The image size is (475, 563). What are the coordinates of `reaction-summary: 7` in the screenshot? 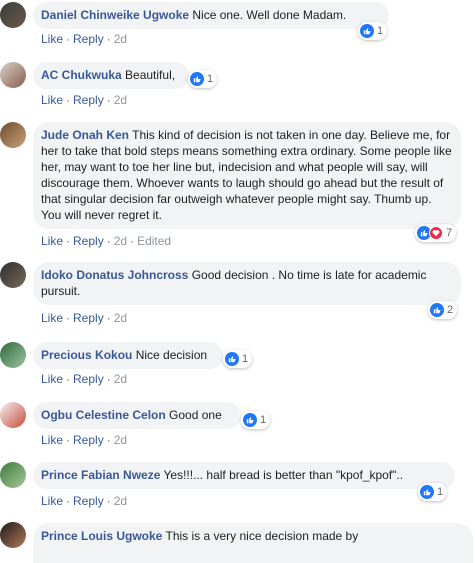 It's located at (436, 233).